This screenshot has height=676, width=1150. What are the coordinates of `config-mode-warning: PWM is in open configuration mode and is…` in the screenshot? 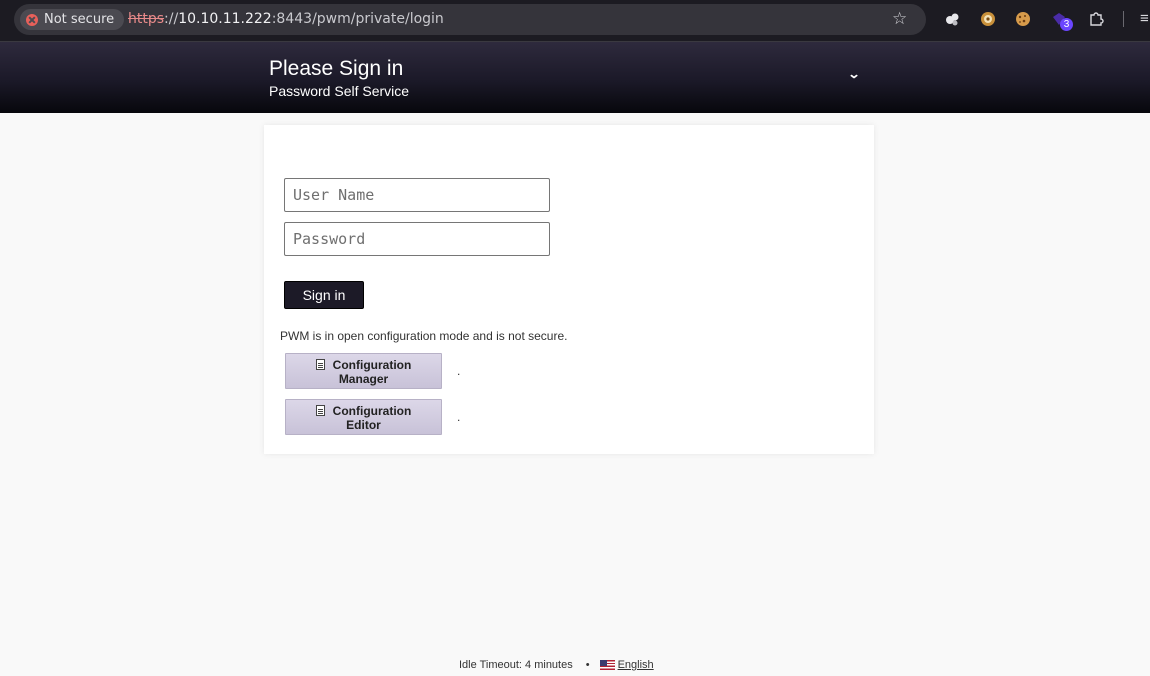 It's located at (424, 336).